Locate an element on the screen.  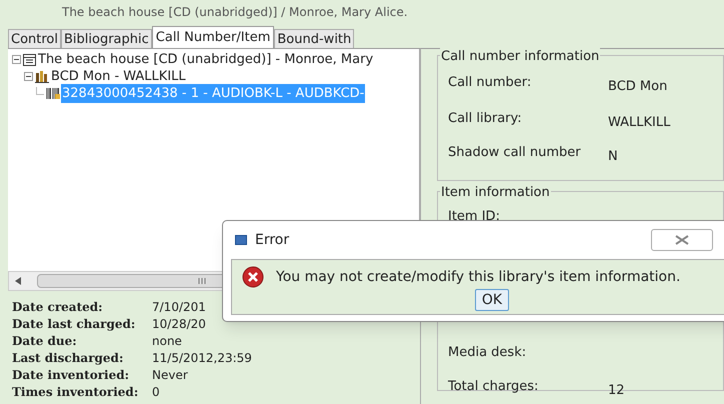
field-label: Times inventoried: is located at coordinates (76, 392).